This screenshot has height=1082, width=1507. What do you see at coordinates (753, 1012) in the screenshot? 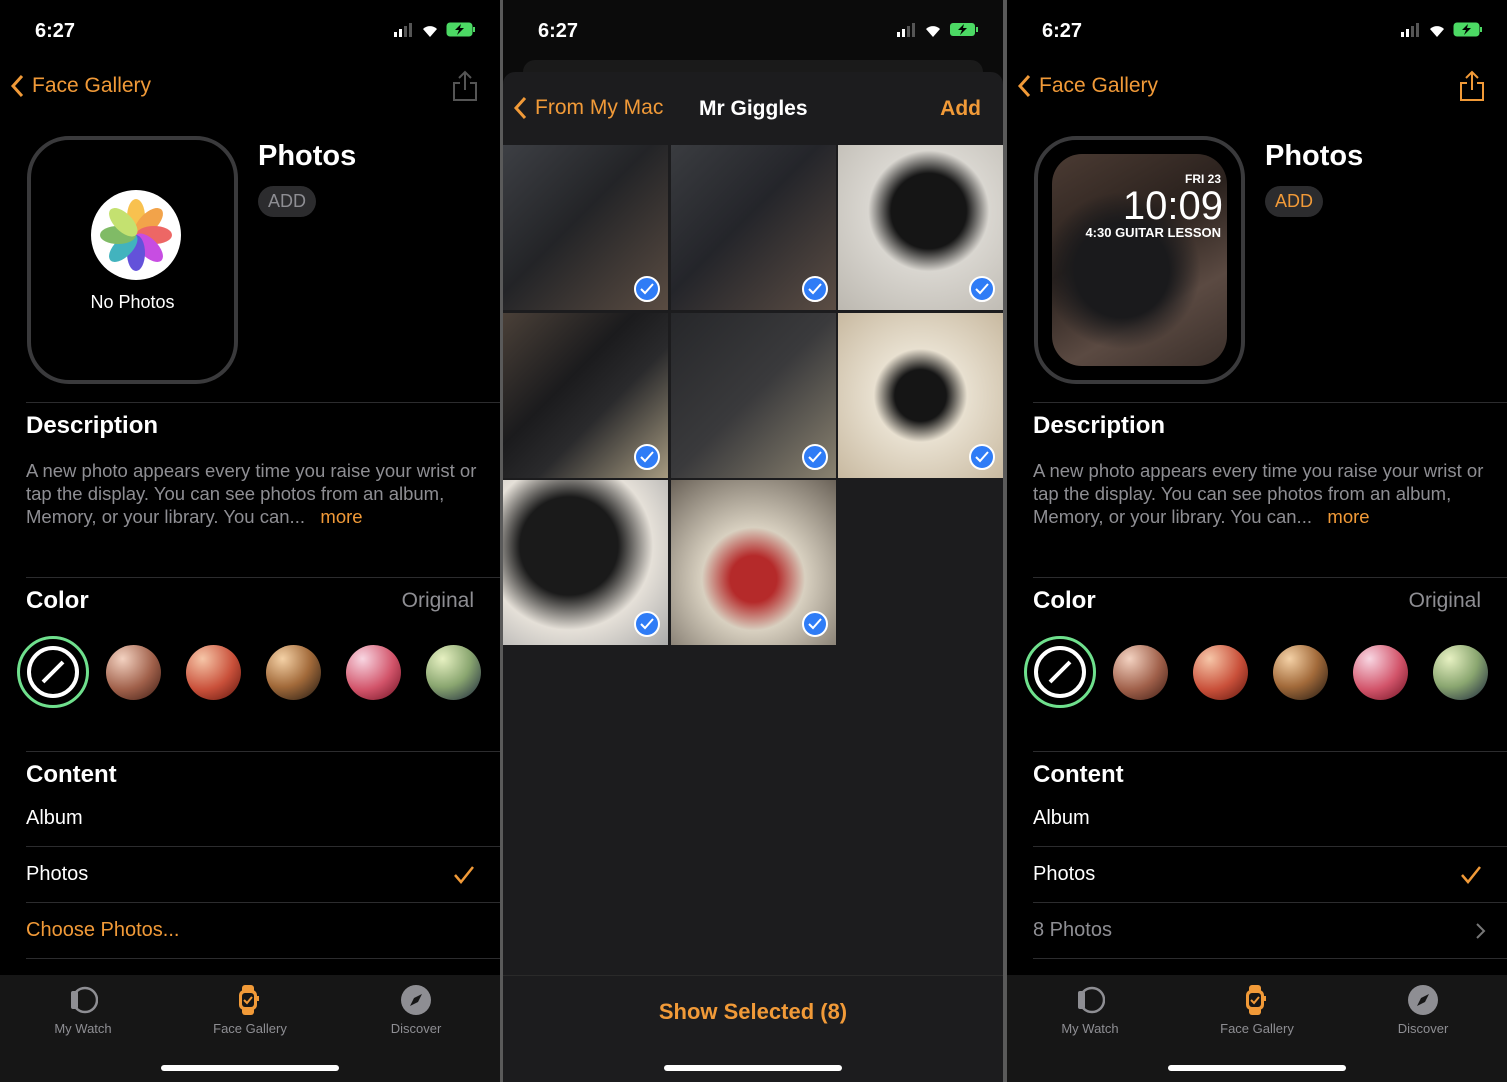
I see `show-selected-button: Show Selected (8)` at bounding box center [753, 1012].